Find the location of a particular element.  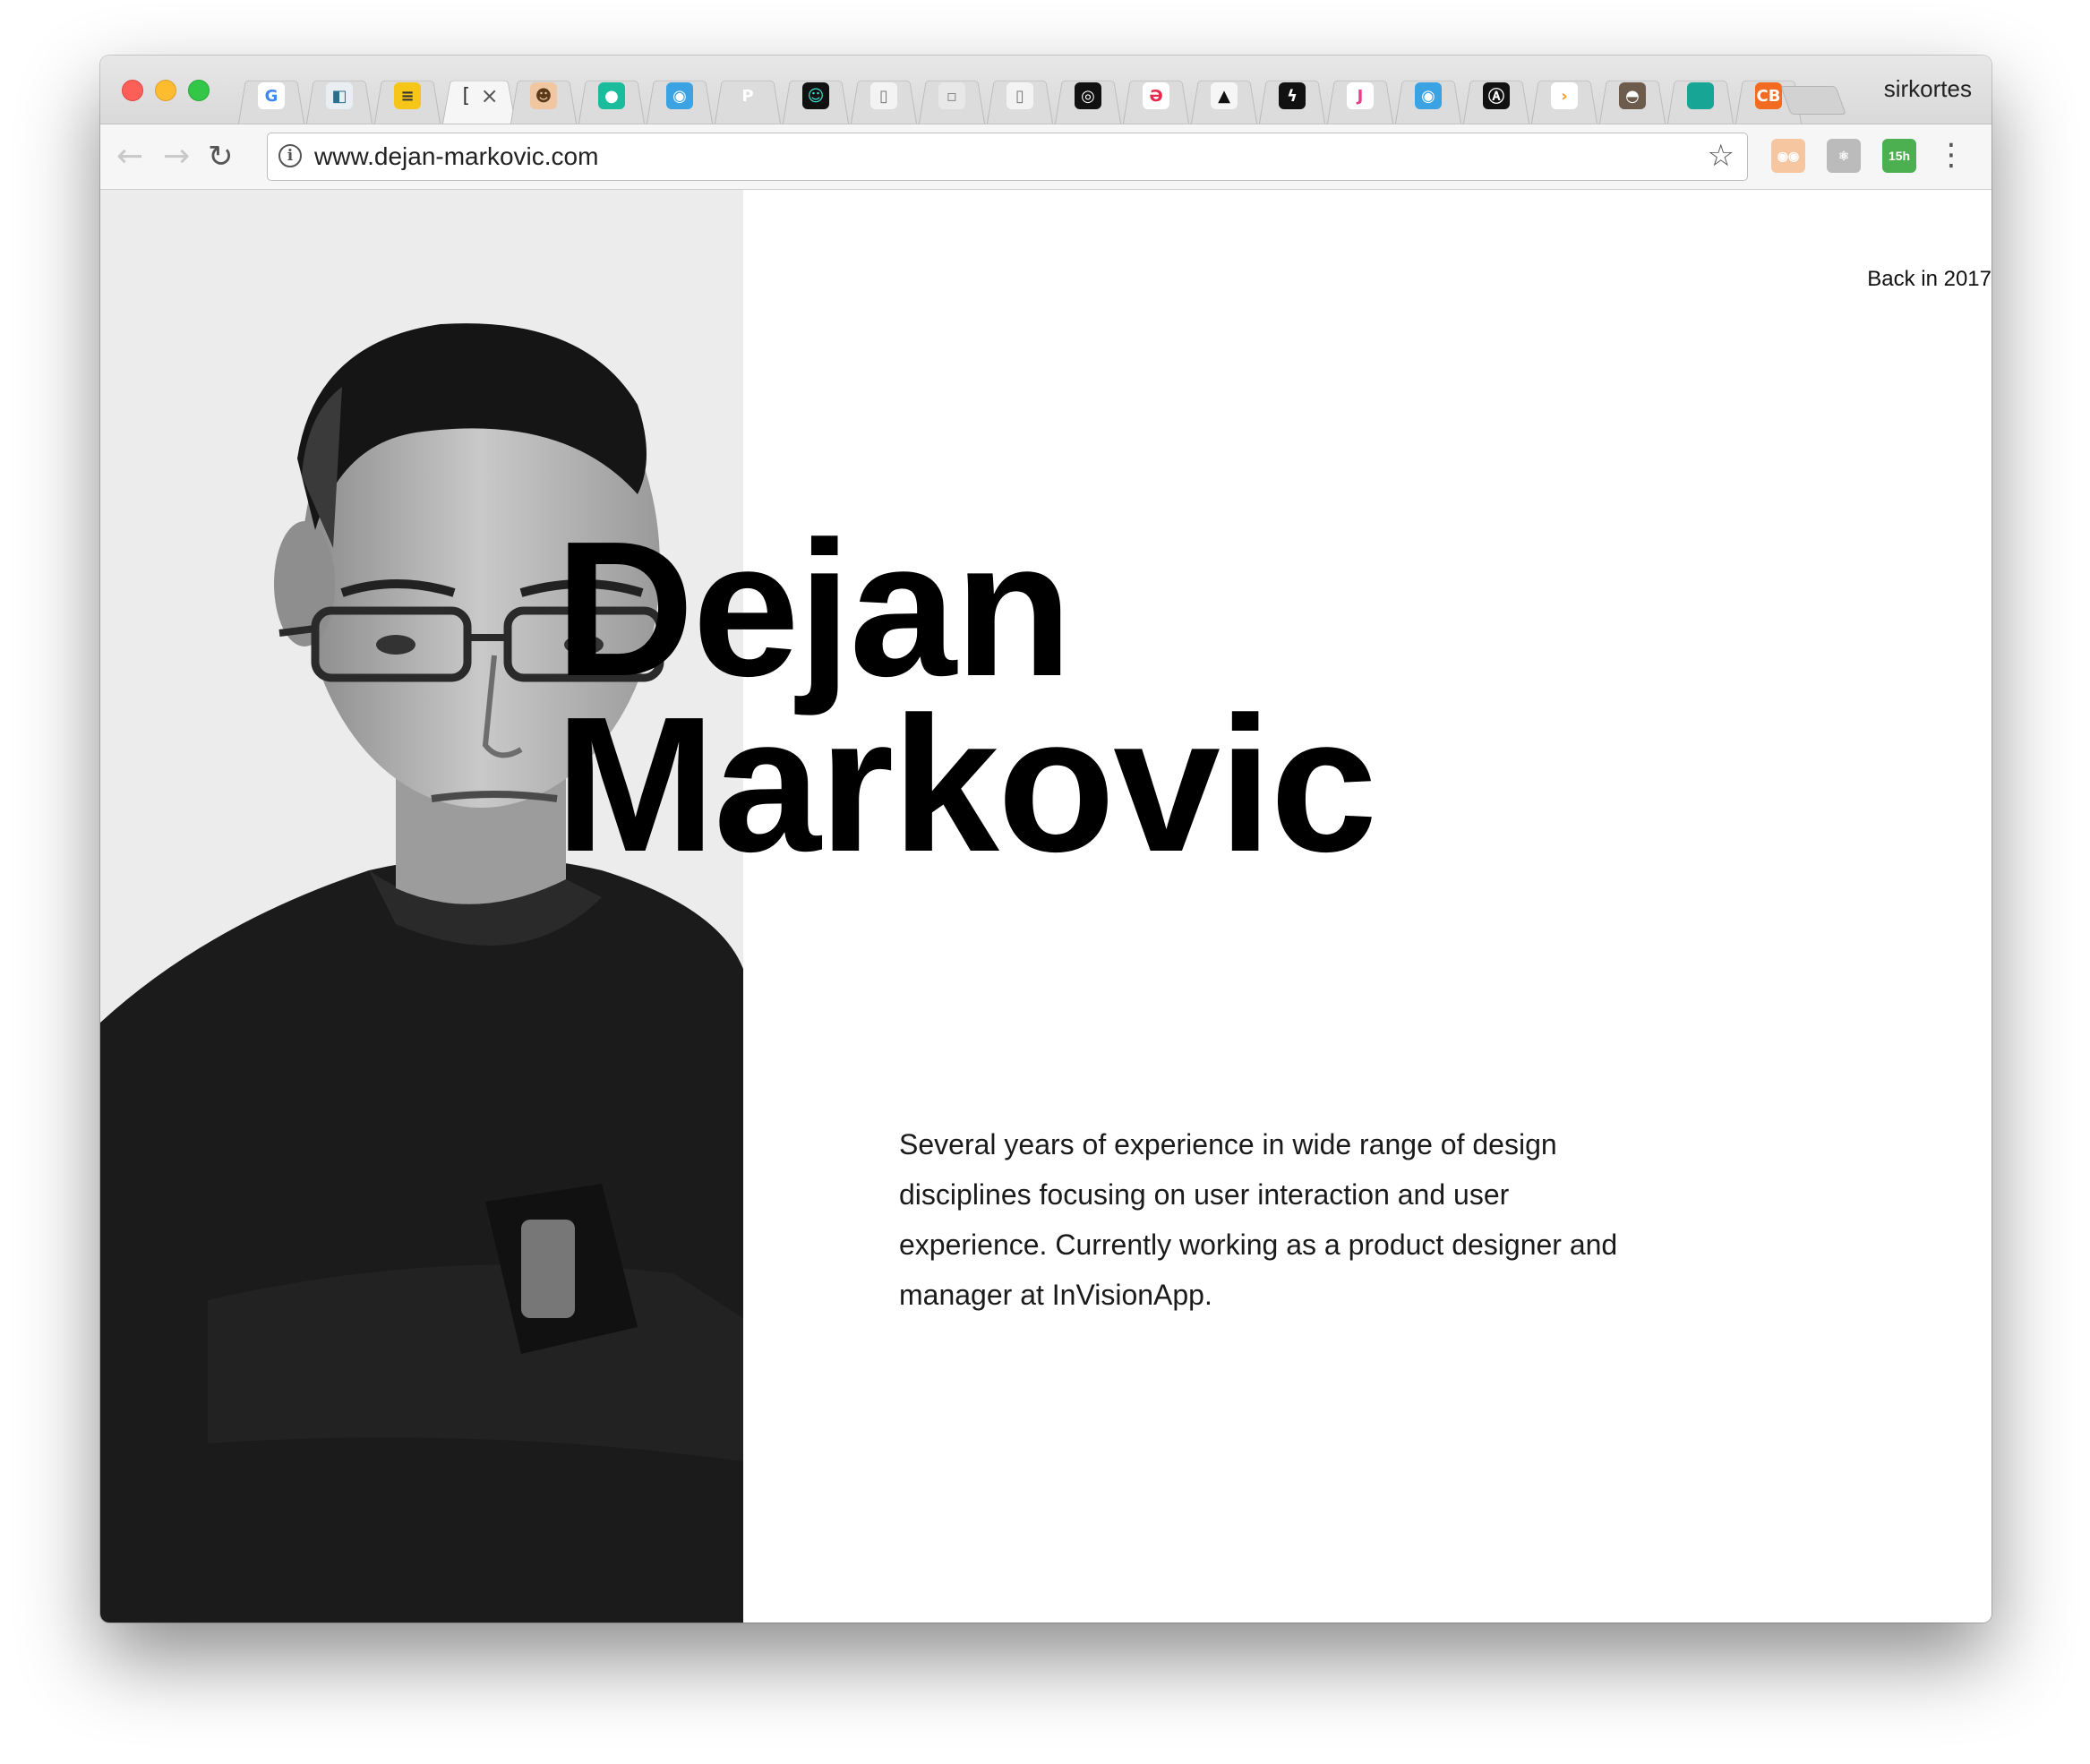

hero-name-heading: Dejan Markovic is located at coordinates (966, 697).